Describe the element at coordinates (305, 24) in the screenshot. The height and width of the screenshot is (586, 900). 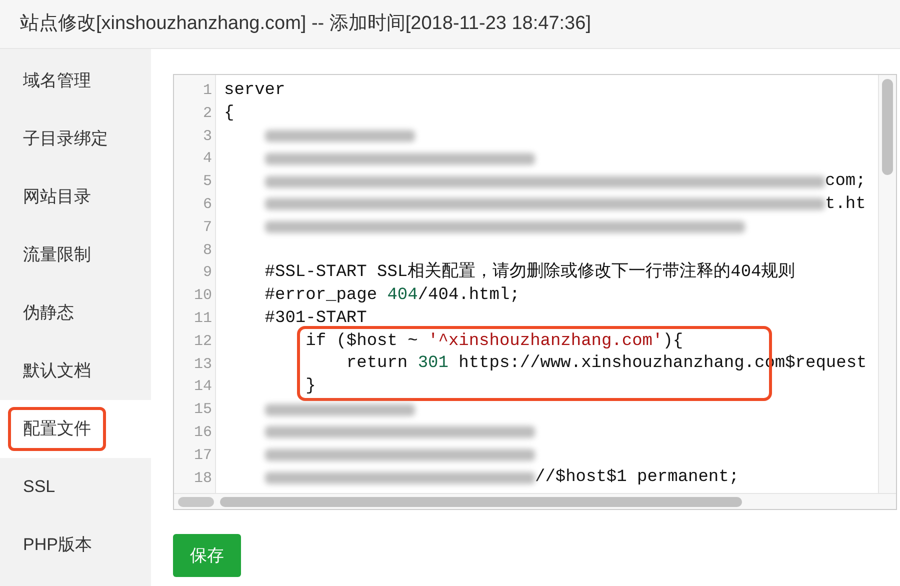
I see `window-title: 站点修改[xinshouzhanzhang.com] -- 添加时间[2018-11-23 18:47:36]` at that location.